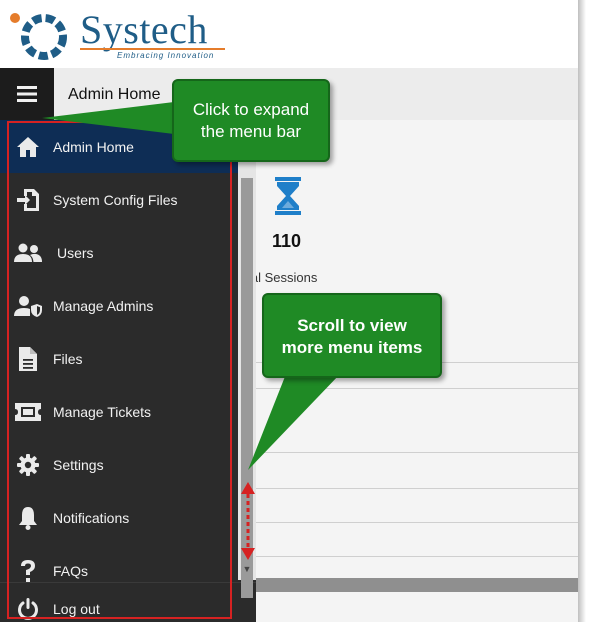 Image resolution: width=596 pixels, height=622 pixels. I want to click on sidebar-item-label: Files, so click(68, 358).